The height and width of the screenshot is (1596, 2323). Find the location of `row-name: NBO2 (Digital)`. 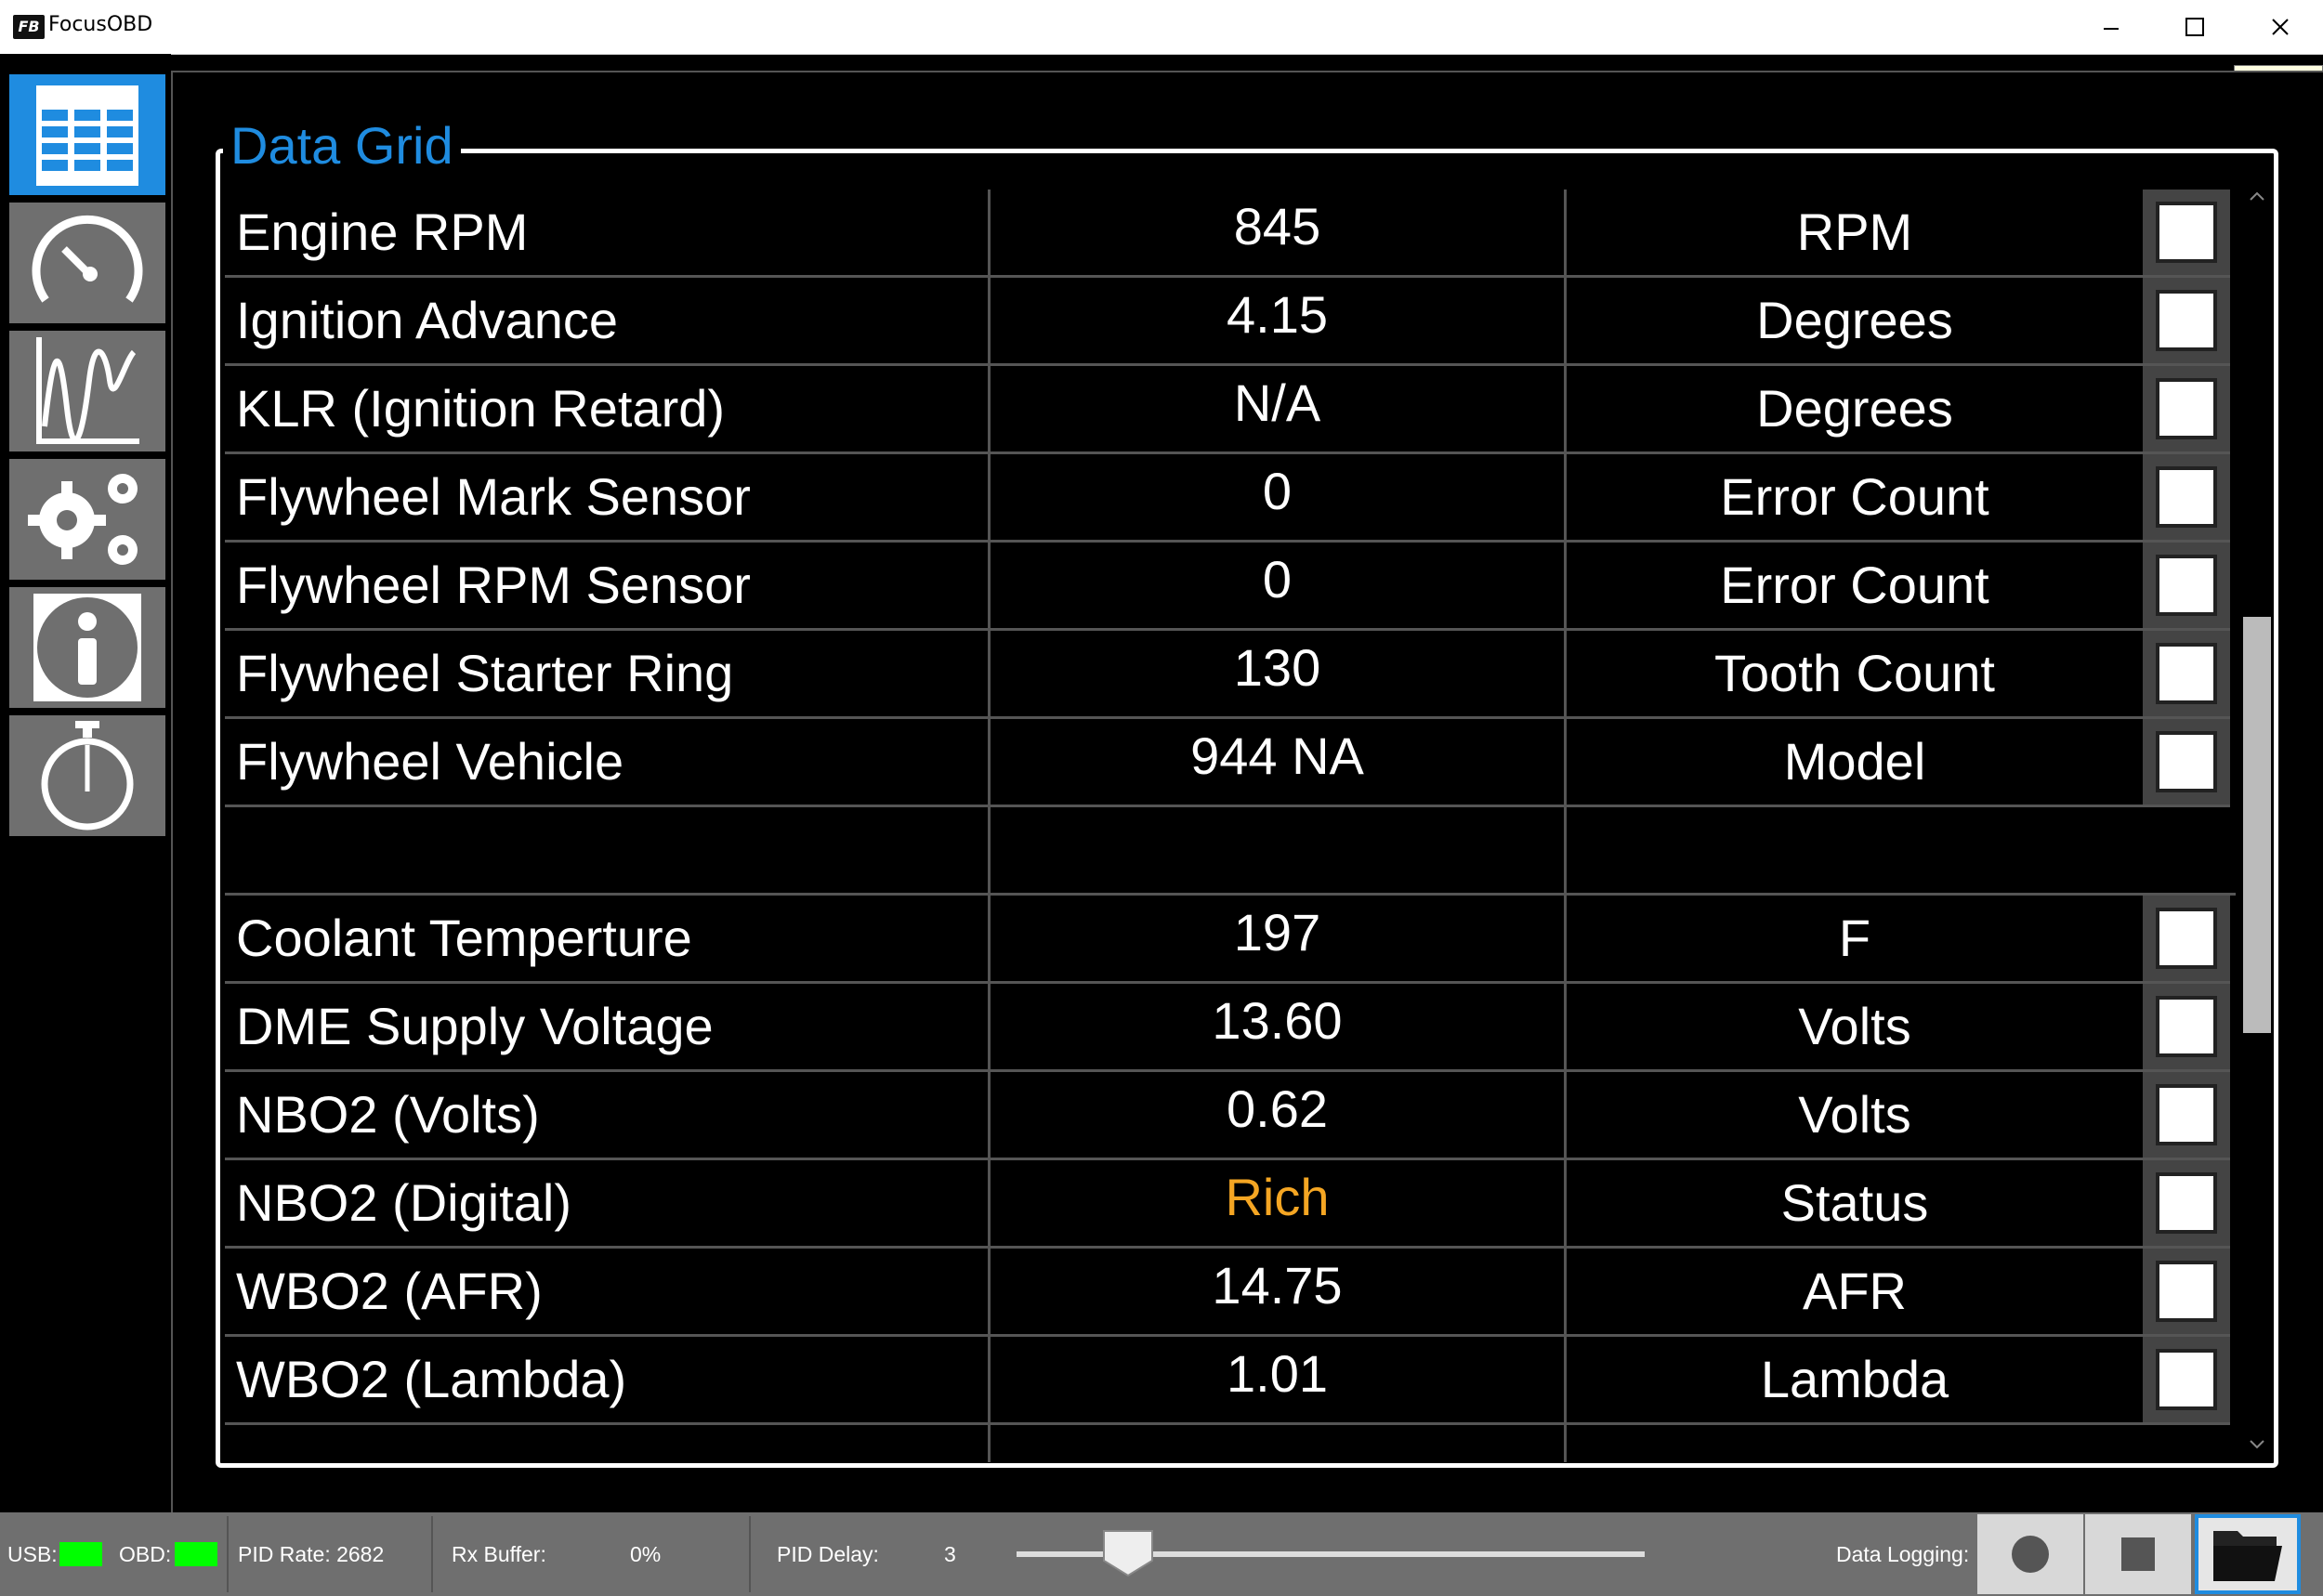

row-name: NBO2 (Digital) is located at coordinates (608, 1204).